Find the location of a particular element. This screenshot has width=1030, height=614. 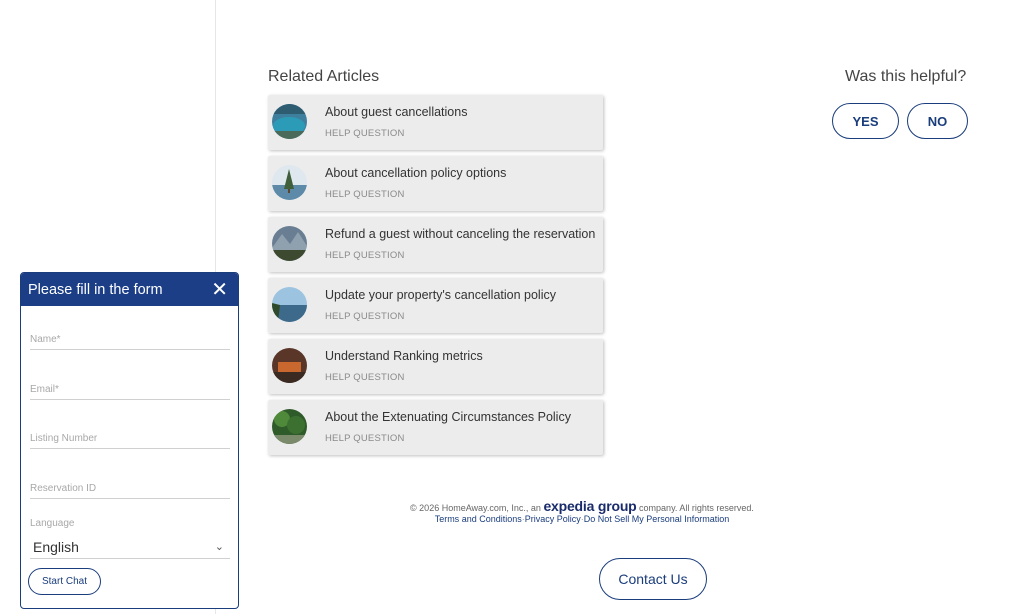

language-label: Language is located at coordinates (52, 523).